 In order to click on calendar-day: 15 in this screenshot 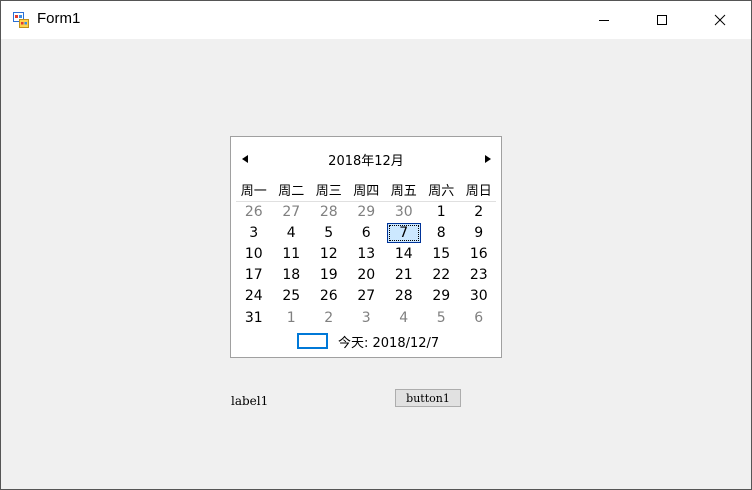, I will do `click(442, 253)`.